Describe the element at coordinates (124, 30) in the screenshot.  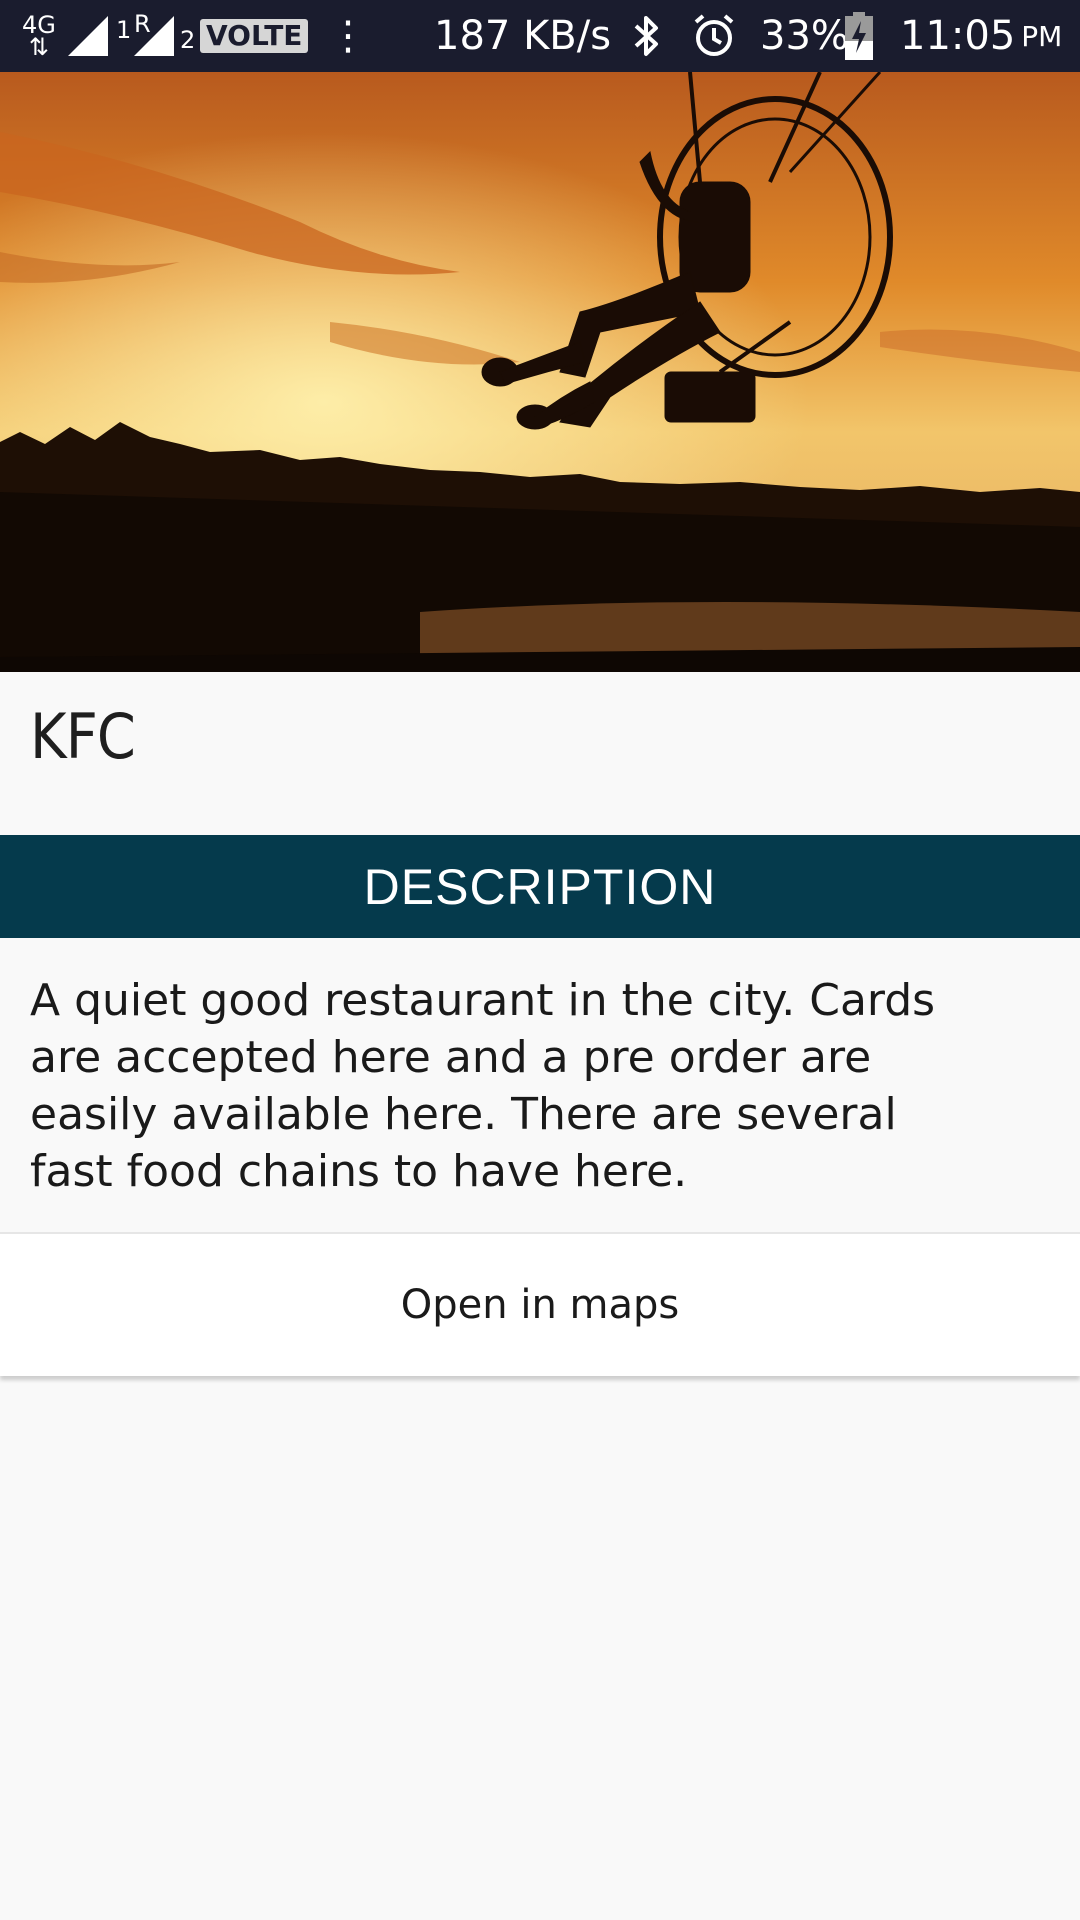
I see `sim1-label: 1` at that location.